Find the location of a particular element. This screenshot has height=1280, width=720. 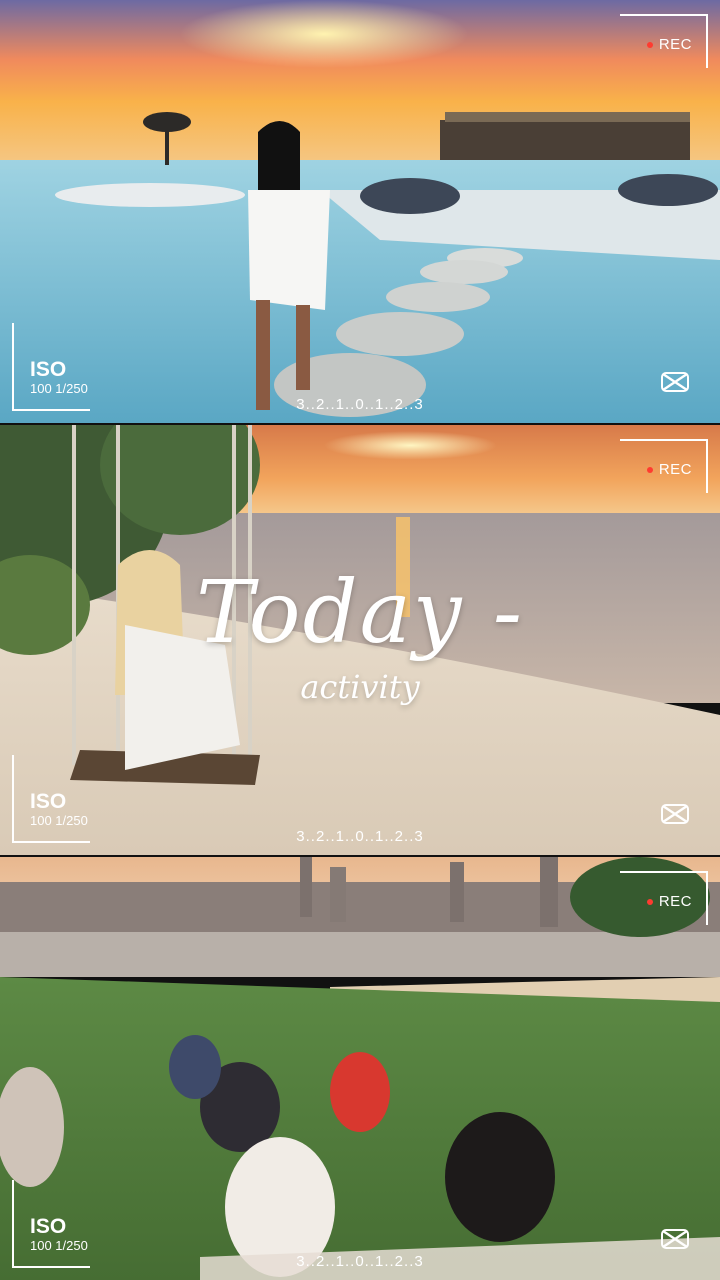

title-subtitle: activity is located at coordinates (360, 687).